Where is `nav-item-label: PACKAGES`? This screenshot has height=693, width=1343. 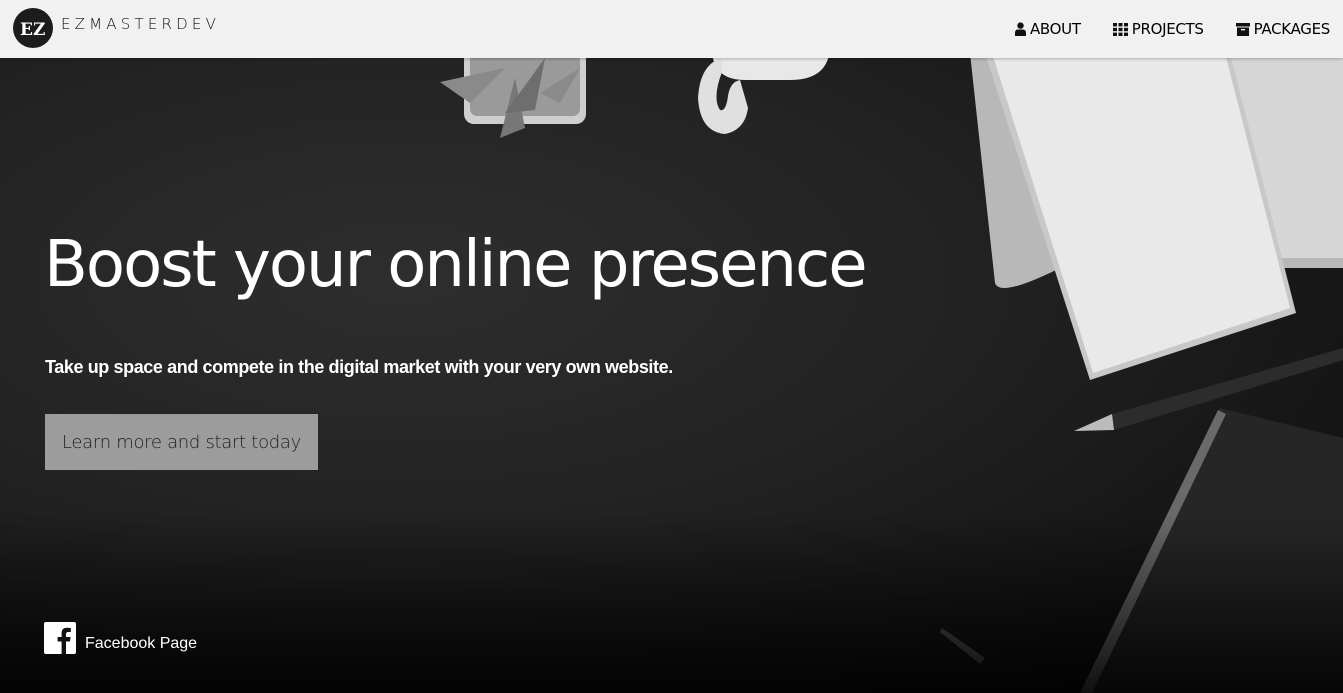 nav-item-label: PACKAGES is located at coordinates (1292, 29).